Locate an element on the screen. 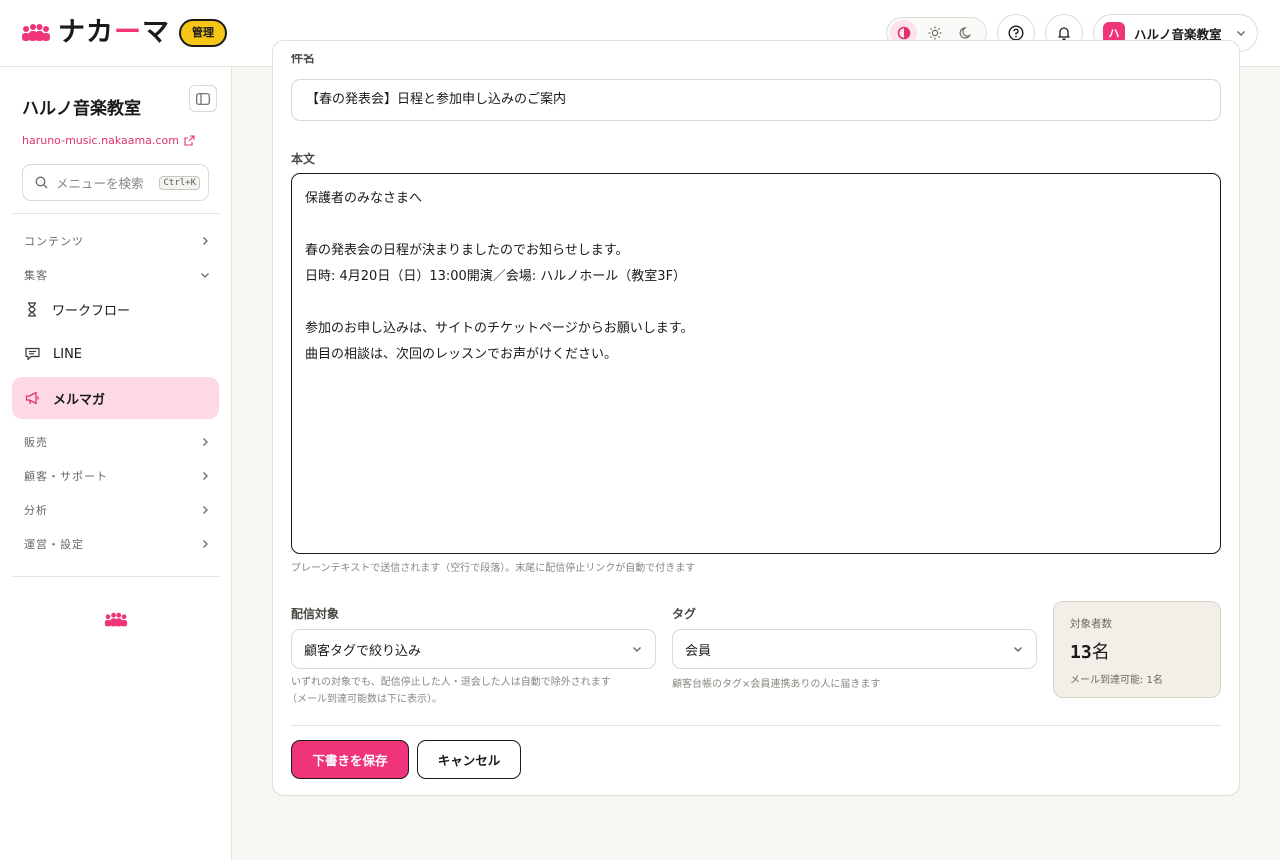  body-line: 保護者のみなさまへ is located at coordinates (364, 198).